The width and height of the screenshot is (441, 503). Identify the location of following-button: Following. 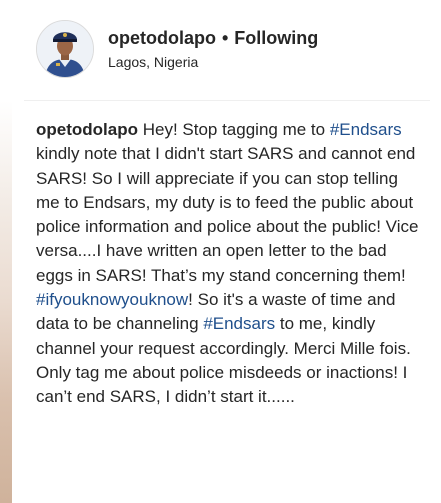
(276, 38).